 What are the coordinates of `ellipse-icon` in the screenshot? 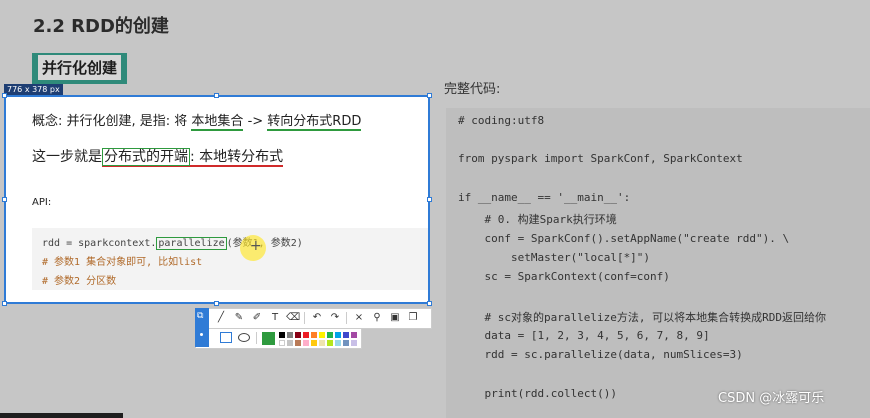 It's located at (244, 337).